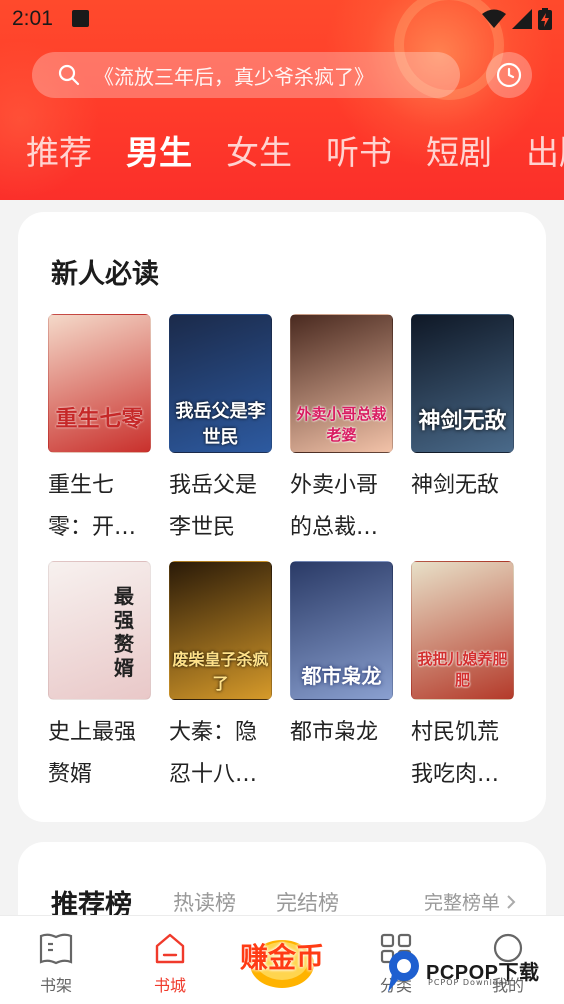 This screenshot has height=1004, width=564. Describe the element at coordinates (342, 733) in the screenshot. I see `book-title: 都市枭龙` at that location.